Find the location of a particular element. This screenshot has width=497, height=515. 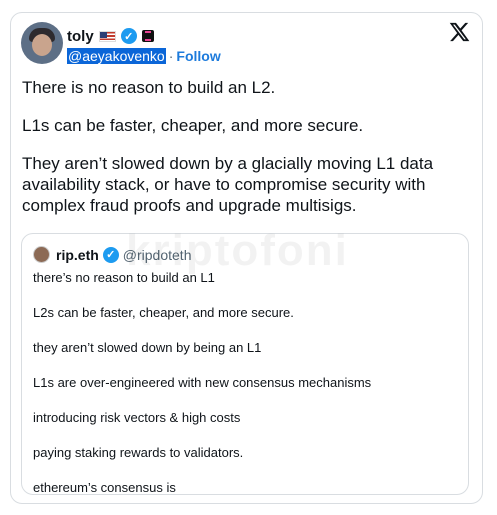

x-logo-icon is located at coordinates (459, 32).